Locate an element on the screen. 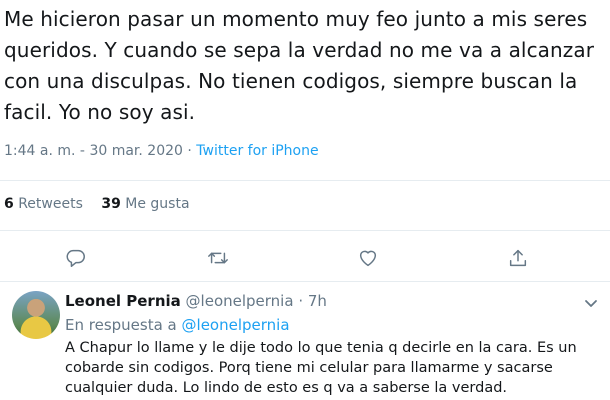 The image size is (610, 400). reply-author-name: Leonel Pernia is located at coordinates (123, 301).